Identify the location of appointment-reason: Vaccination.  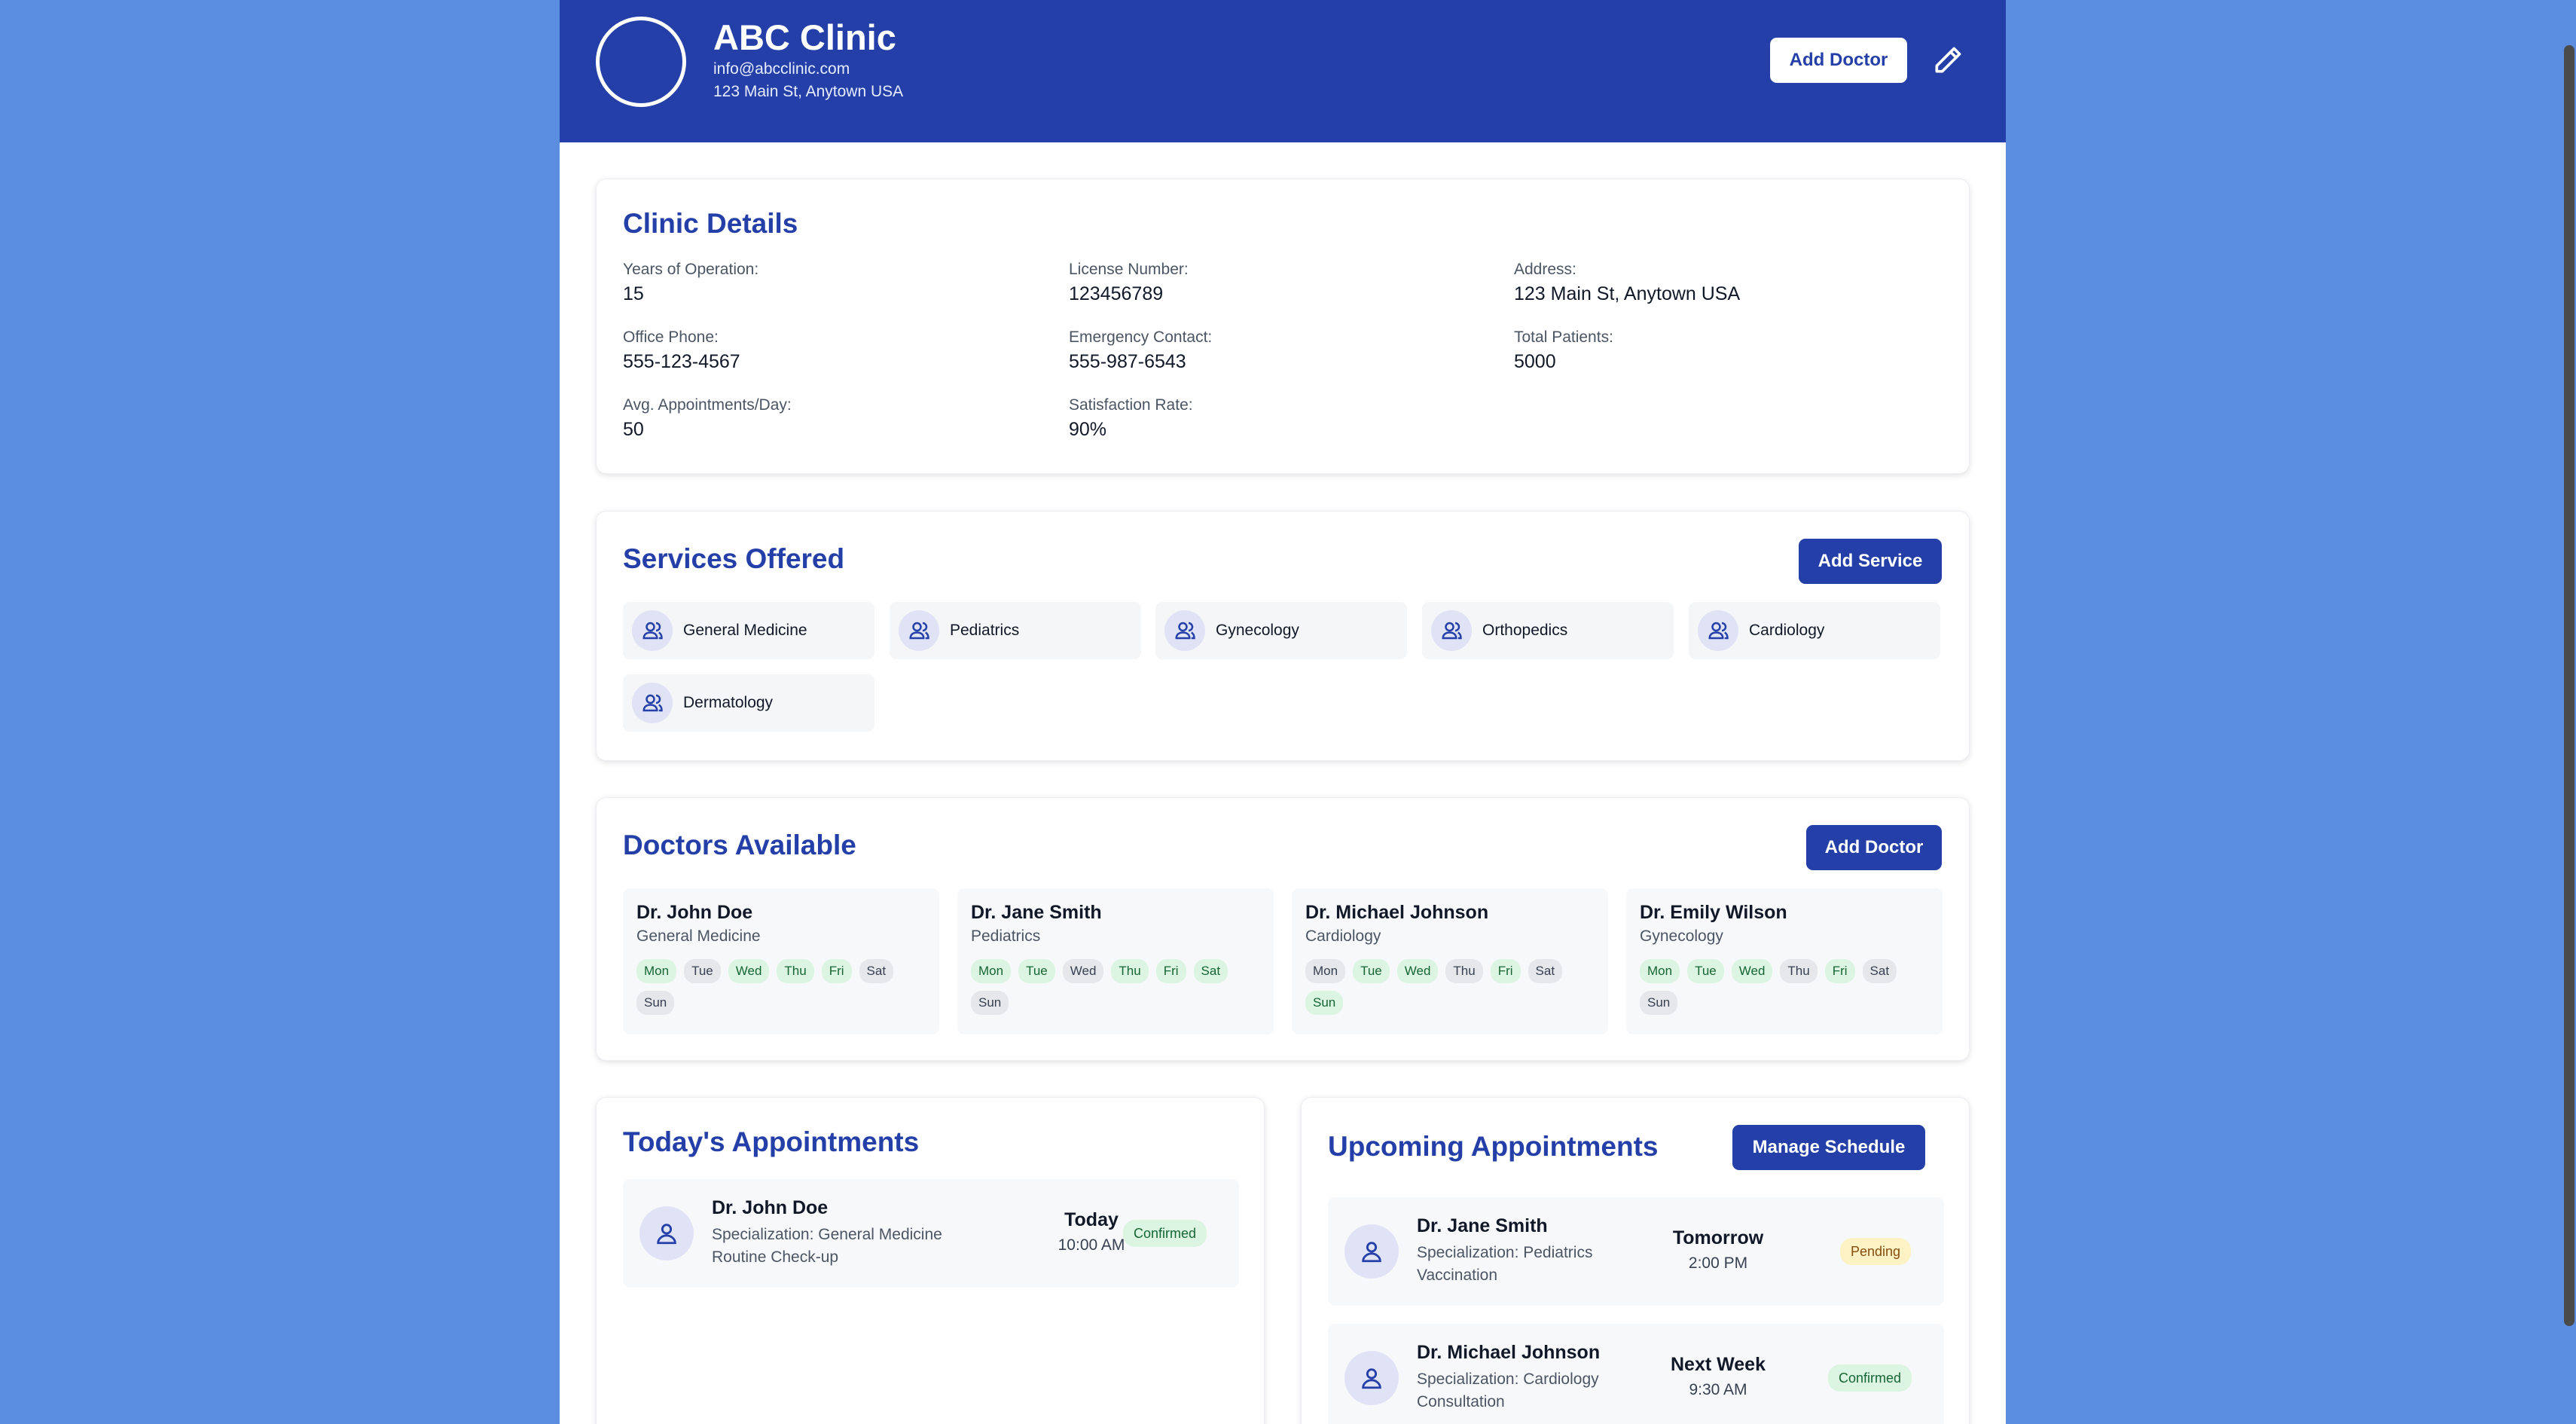
(1457, 1275).